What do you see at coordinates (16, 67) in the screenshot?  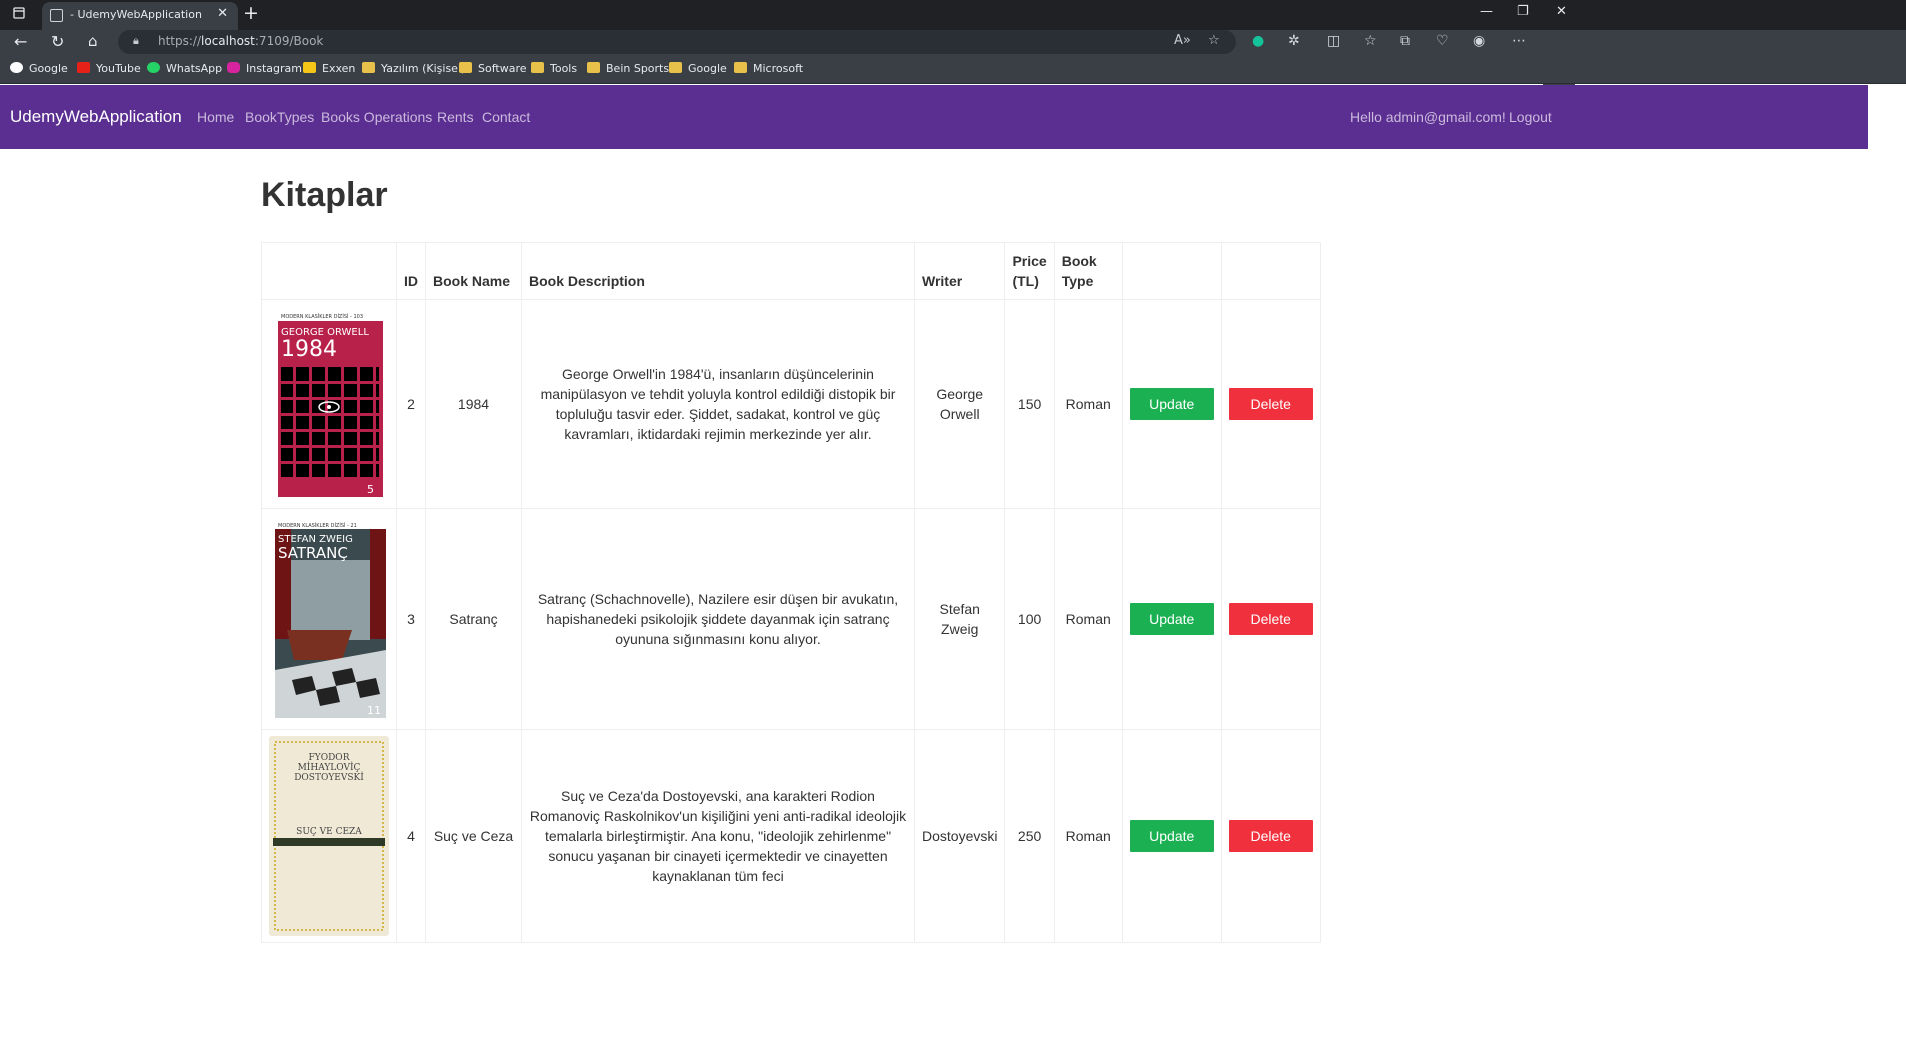 I see `google-icon` at bounding box center [16, 67].